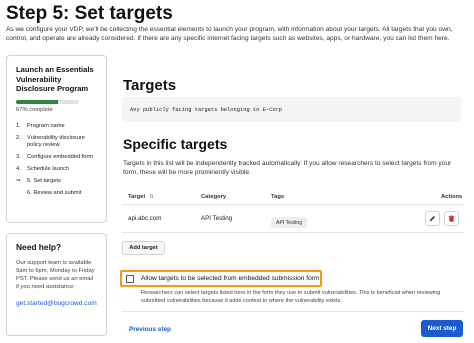  I want to click on step-item-program-name: 1. Program name, so click(56, 126).